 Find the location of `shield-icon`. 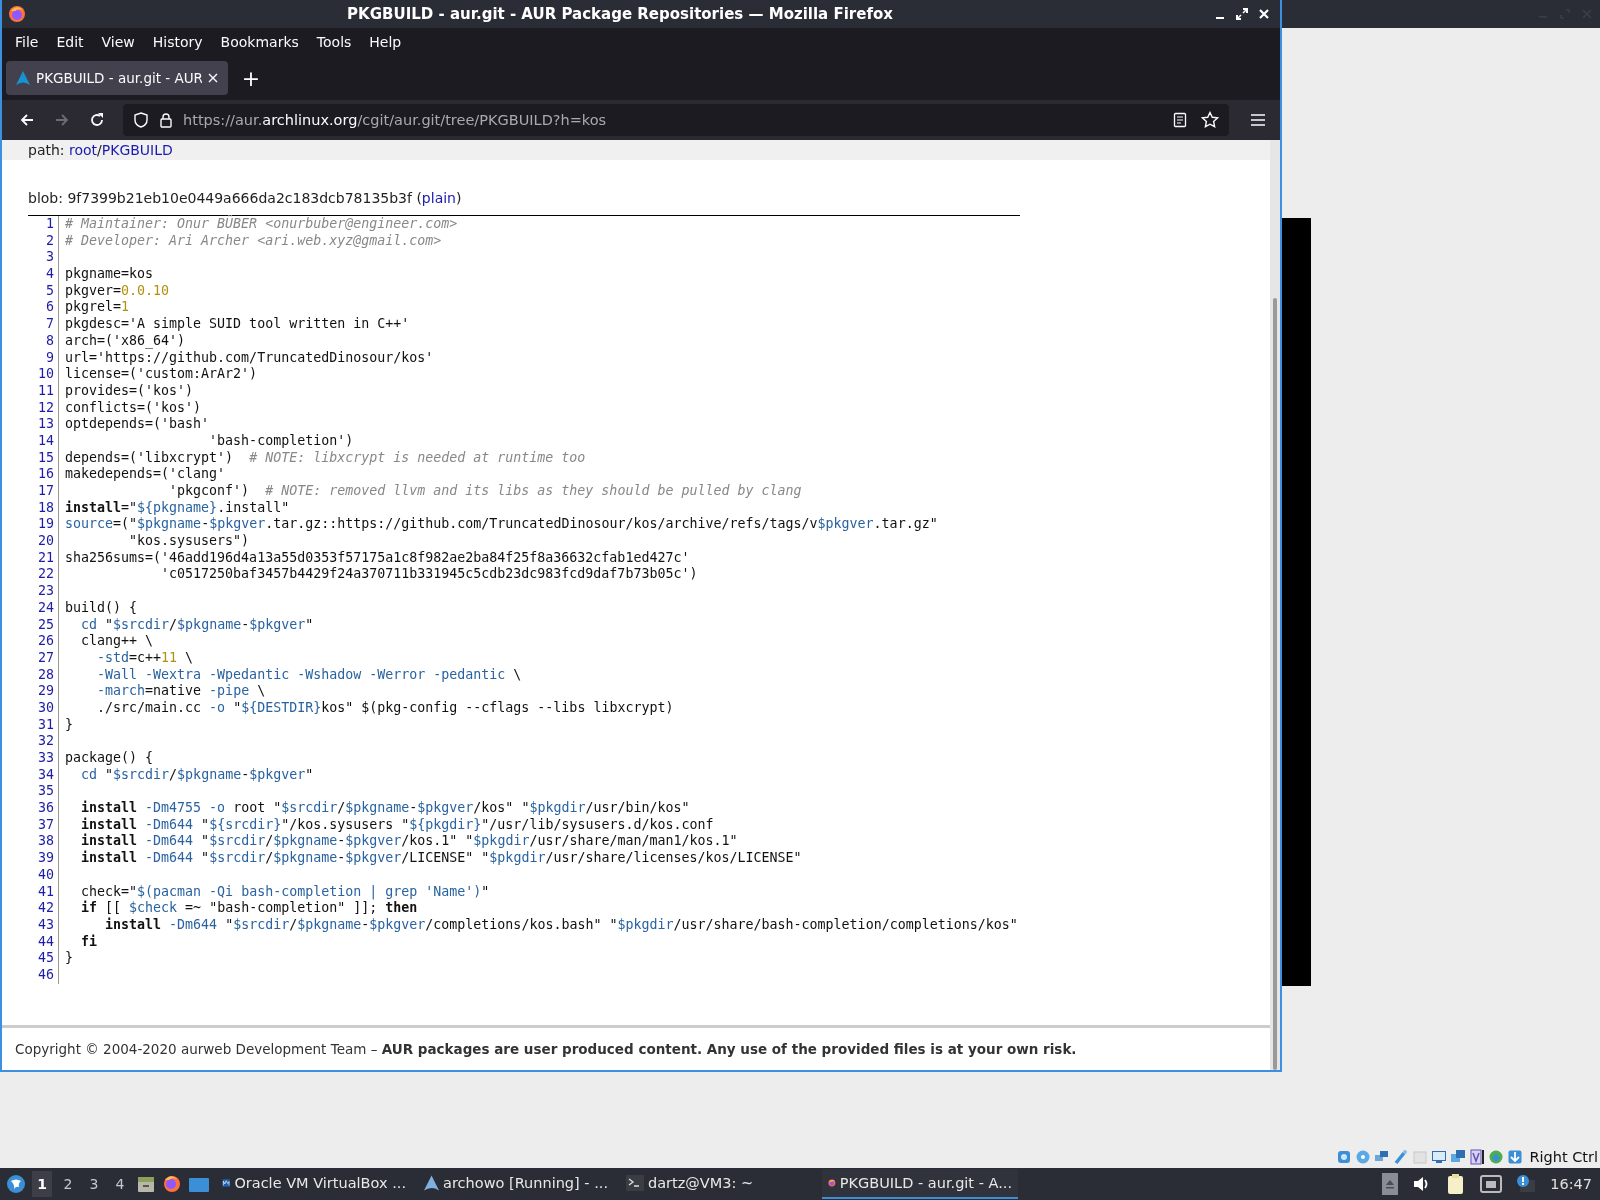

shield-icon is located at coordinates (141, 120).